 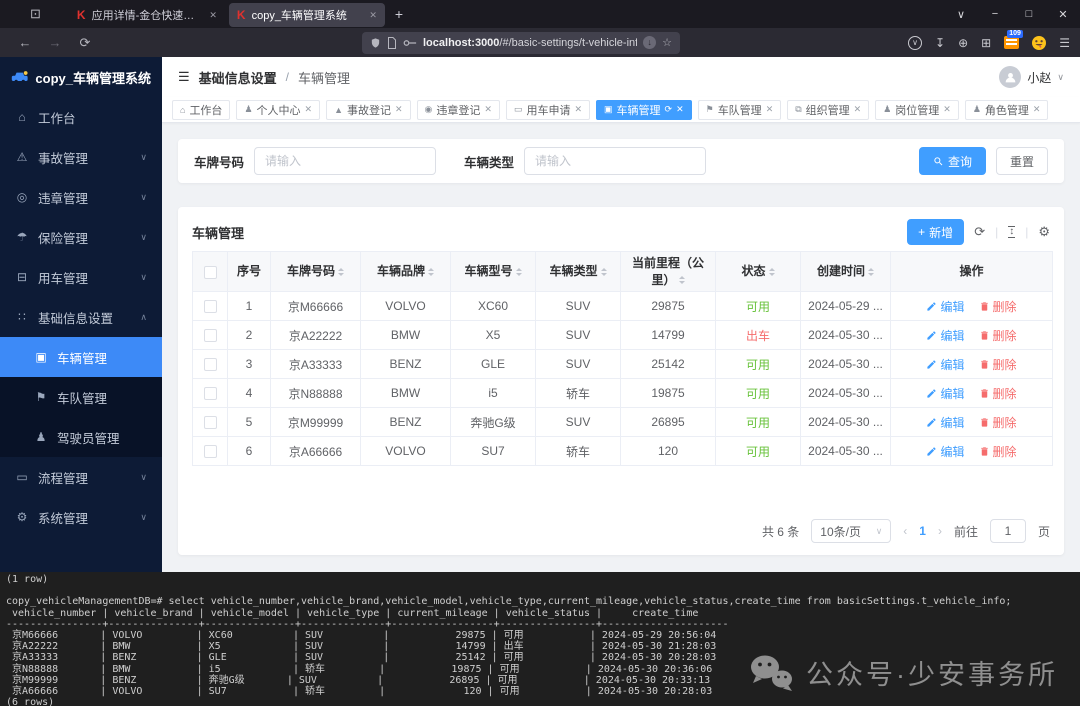 What do you see at coordinates (81, 157) in the screenshot?
I see `sidebar-item: ⚠ 事故管理 ∨` at bounding box center [81, 157].